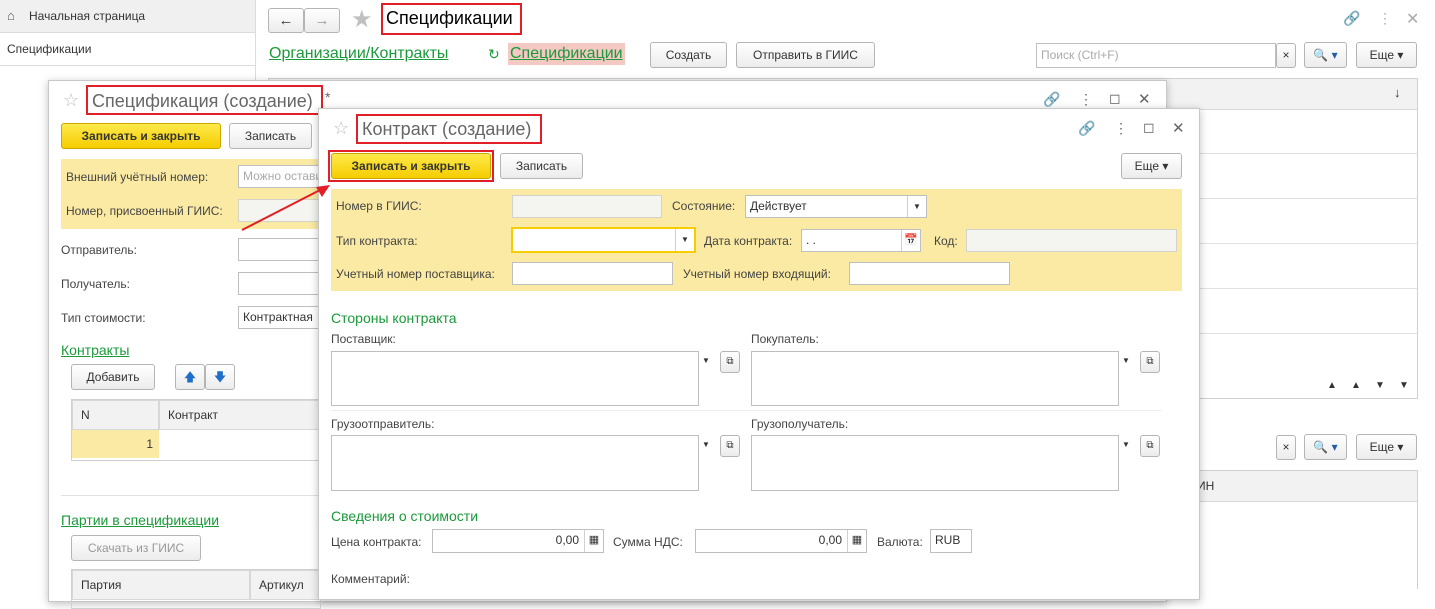 The image size is (1435, 609). What do you see at coordinates (688, 55) in the screenshot?
I see `create-button: Создать` at bounding box center [688, 55].